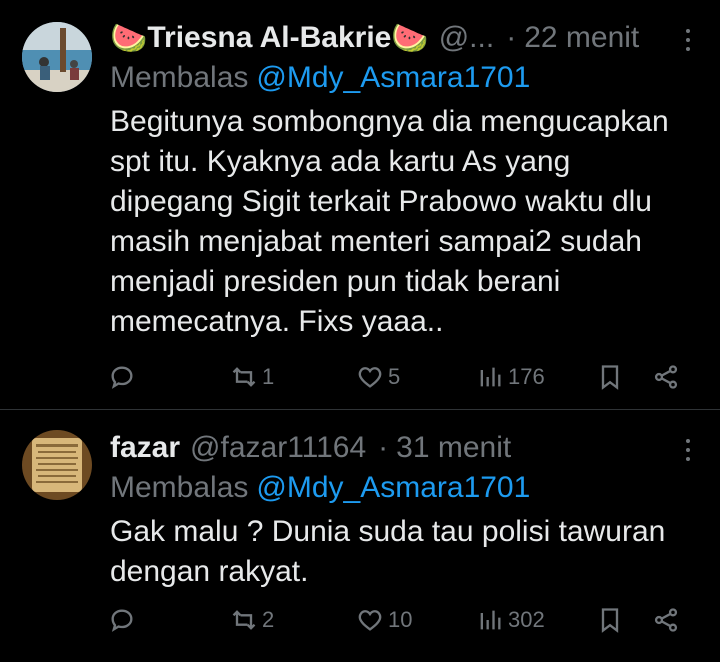  I want to click on tweet-header: 🍉 Triesna Al-Bakrie 🍉 @... · 22 menit, so click(405, 38).